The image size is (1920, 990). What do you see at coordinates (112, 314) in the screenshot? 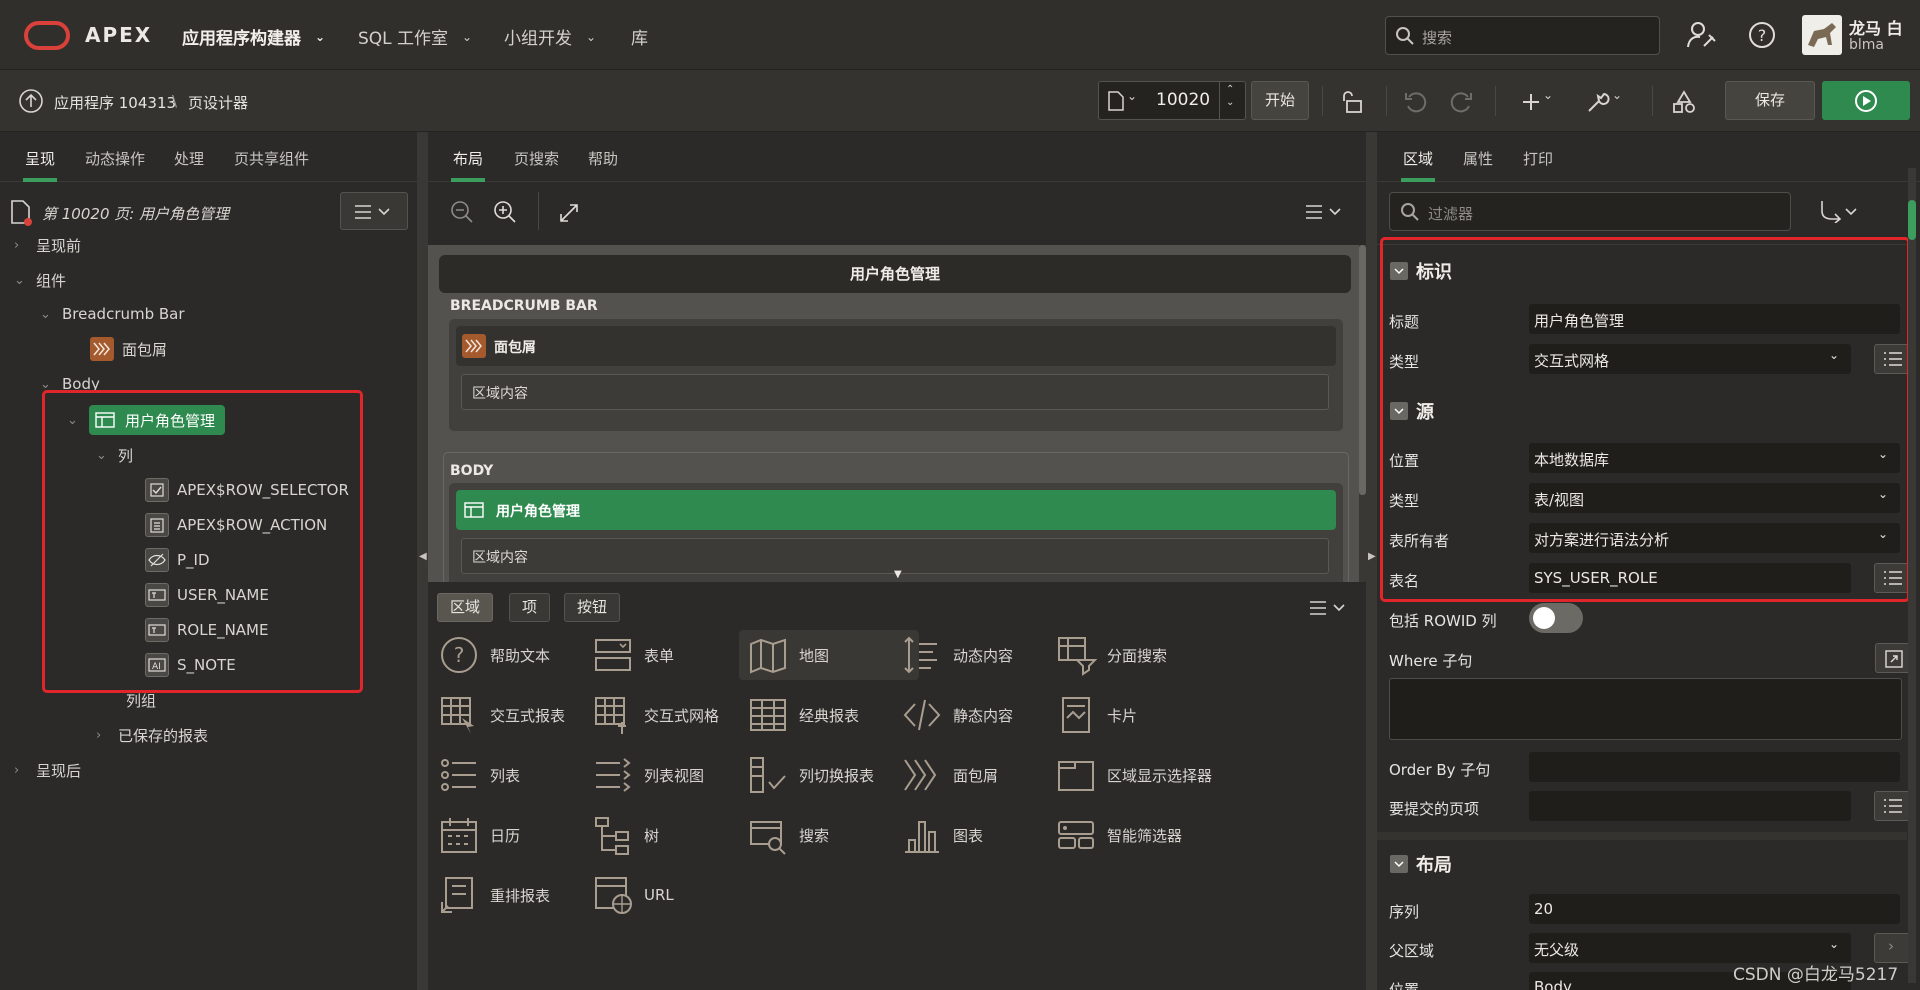
I see `tree-breadcrumb-bar: ⌄ Breadcrumb Bar` at bounding box center [112, 314].